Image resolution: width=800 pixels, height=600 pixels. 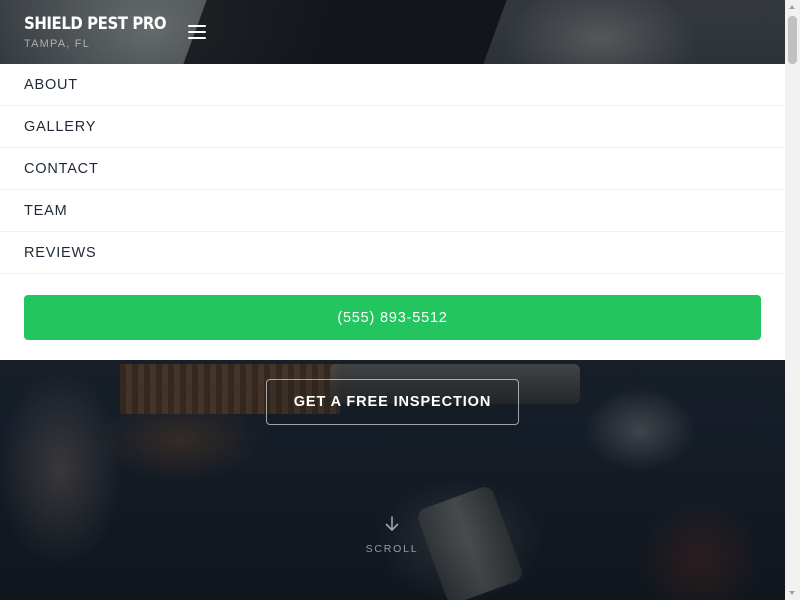 I want to click on hamburger-icon, so click(x=197, y=32).